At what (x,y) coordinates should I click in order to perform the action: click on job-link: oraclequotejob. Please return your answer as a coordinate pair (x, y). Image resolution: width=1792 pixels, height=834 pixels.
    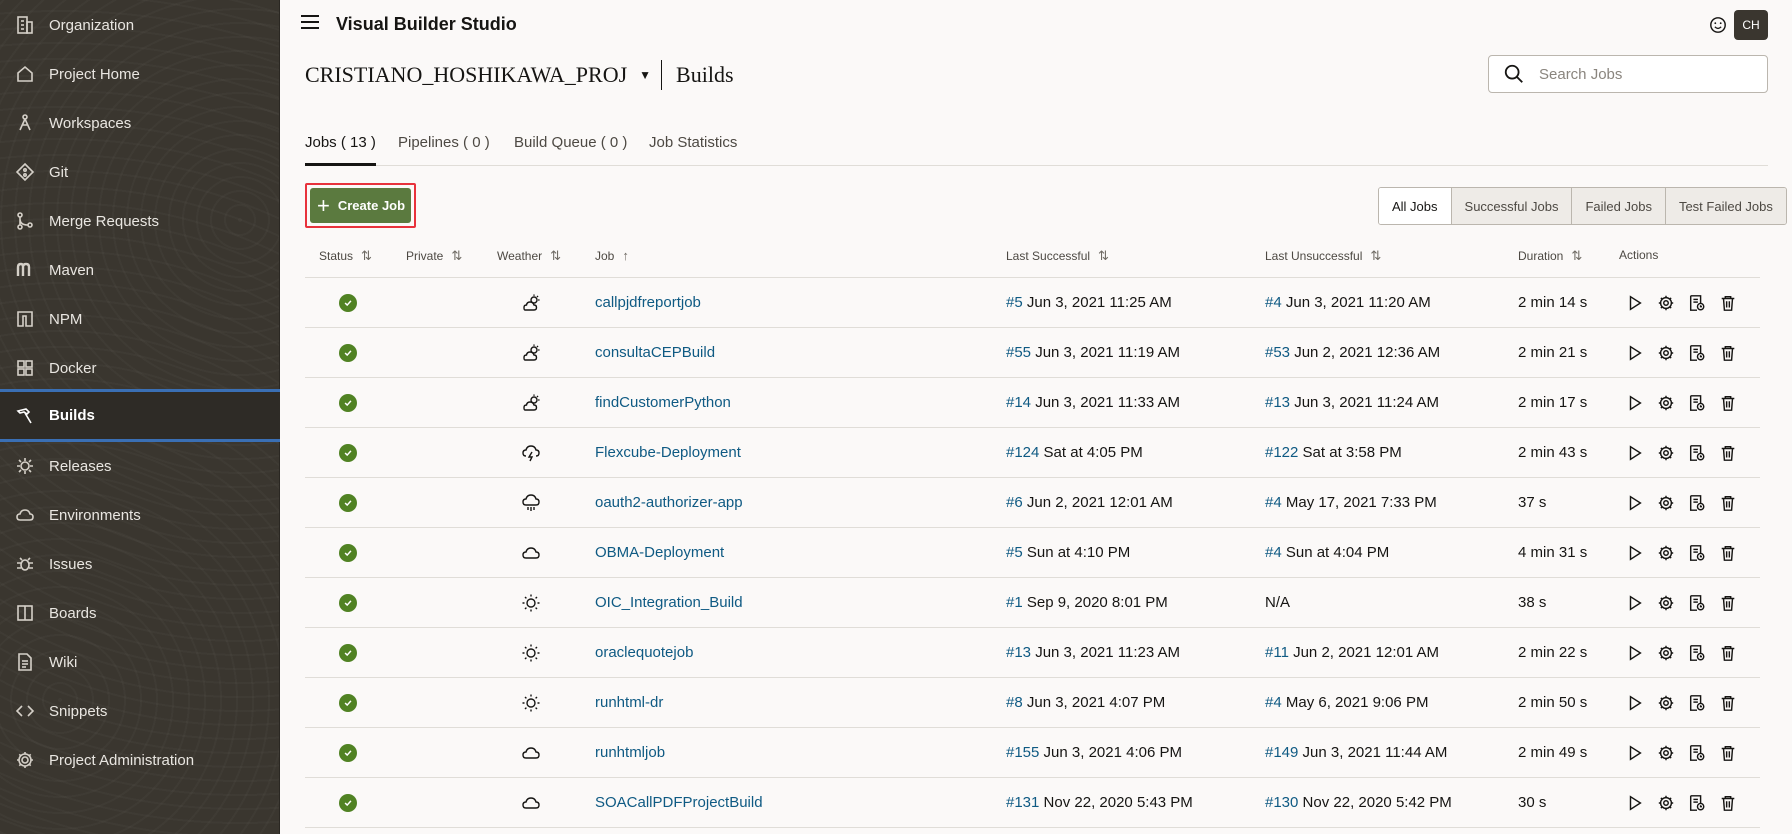
    Looking at the image, I should click on (644, 652).